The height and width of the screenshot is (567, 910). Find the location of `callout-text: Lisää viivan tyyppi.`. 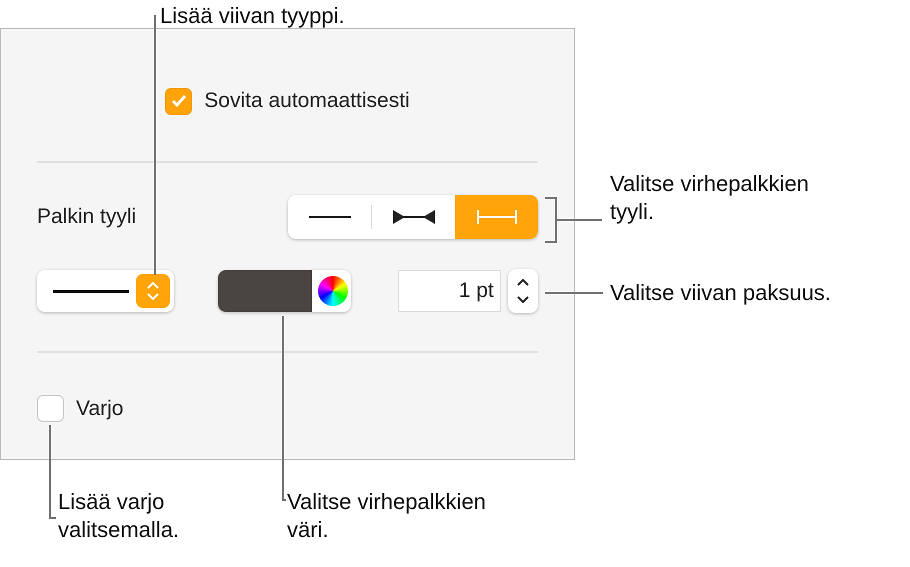

callout-text: Lisää viivan tyyppi. is located at coordinates (253, 16).